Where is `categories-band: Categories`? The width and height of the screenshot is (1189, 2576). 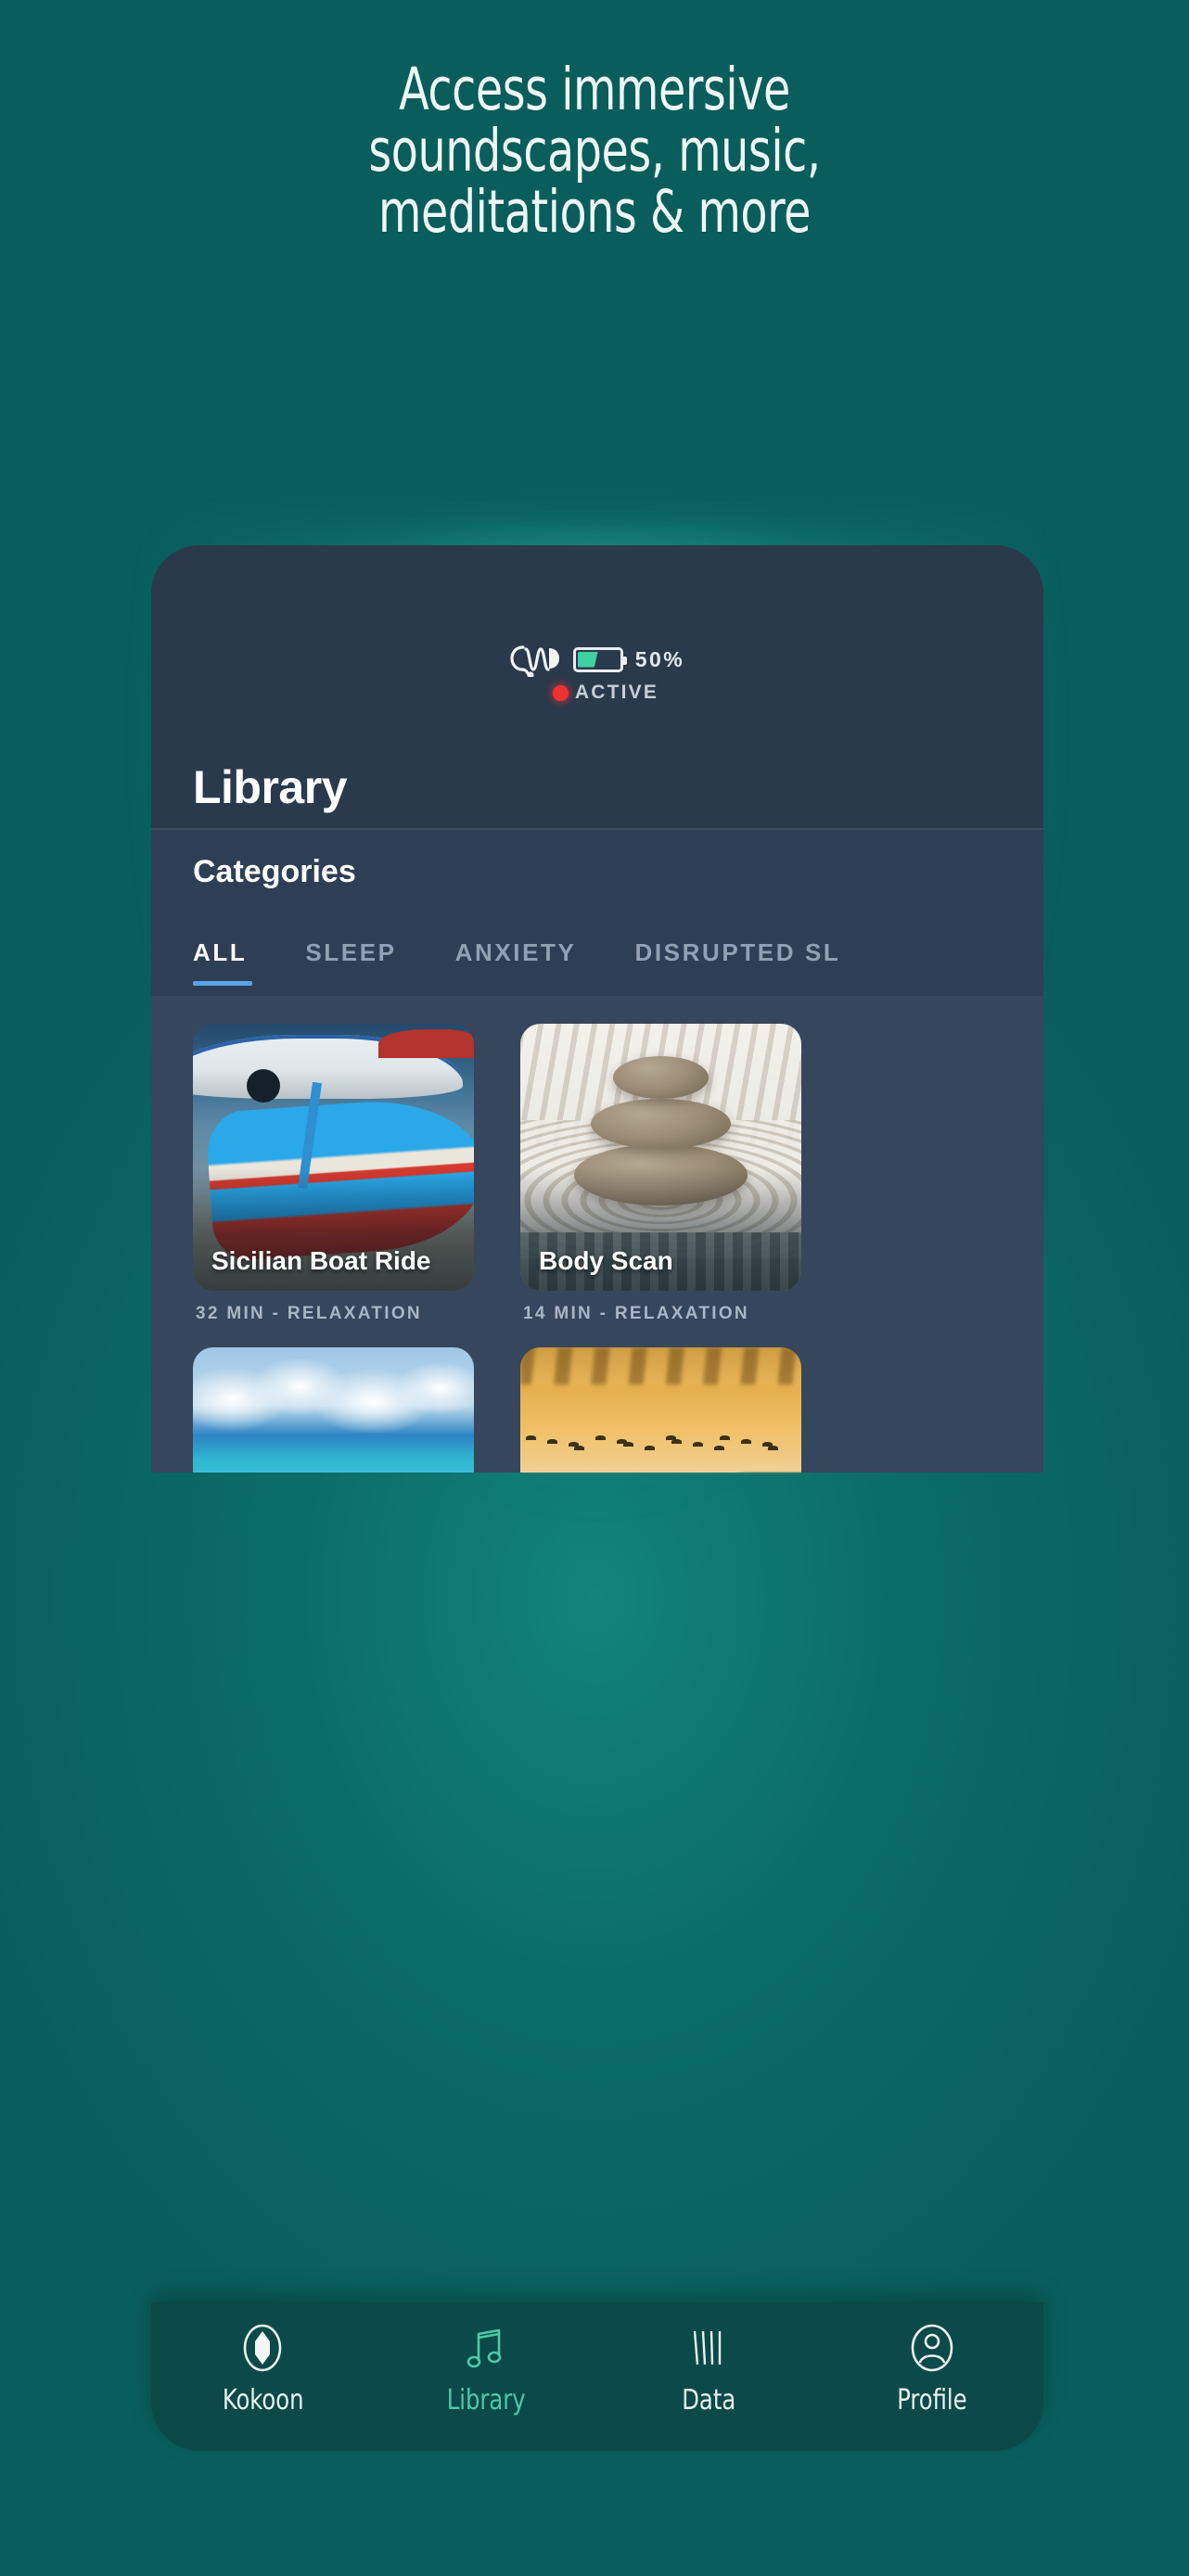 categories-band: Categories is located at coordinates (597, 884).